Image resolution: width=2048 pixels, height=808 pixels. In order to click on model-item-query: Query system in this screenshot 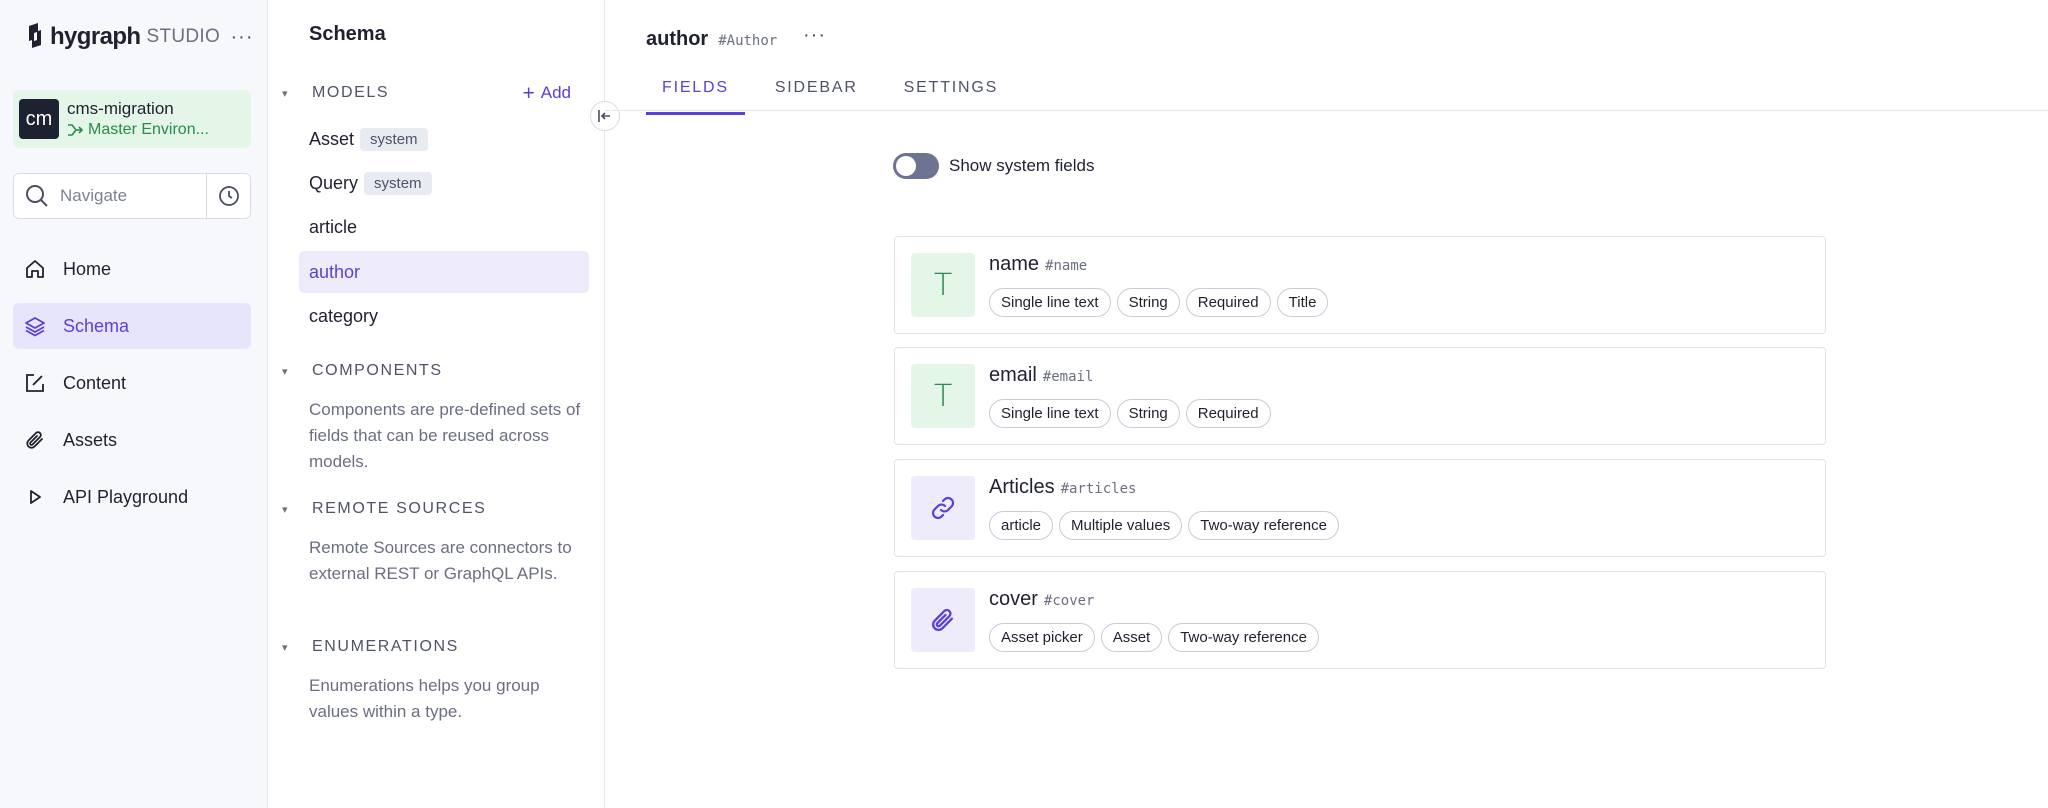, I will do `click(444, 183)`.